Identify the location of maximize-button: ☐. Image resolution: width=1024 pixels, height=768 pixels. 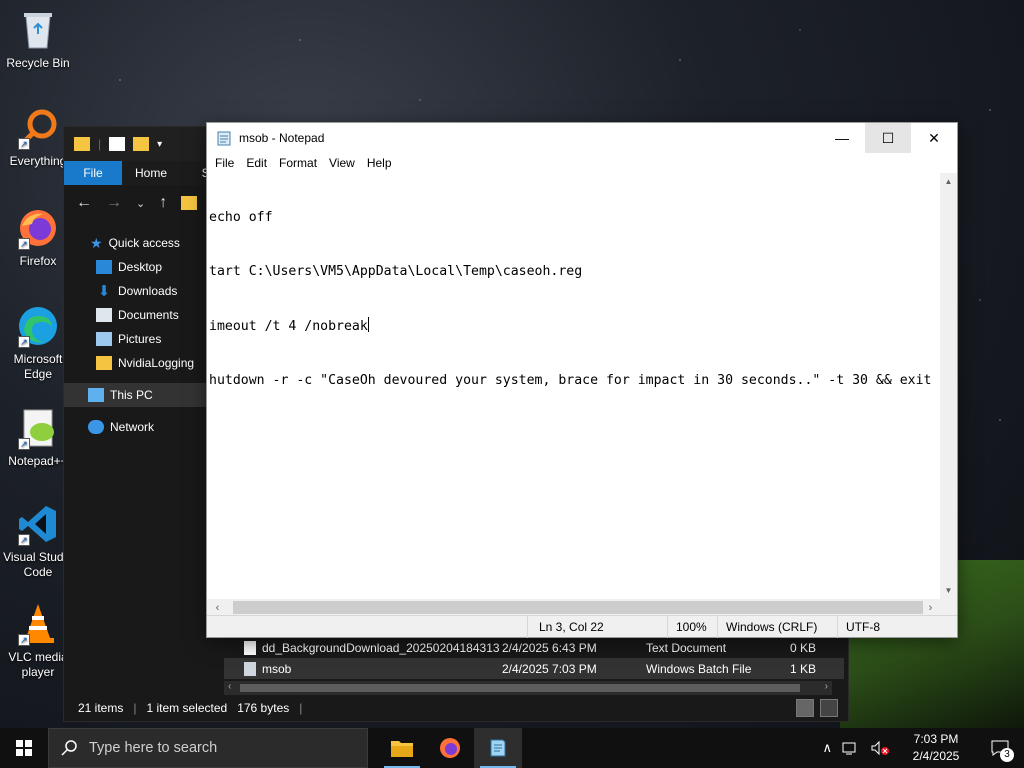
(888, 138).